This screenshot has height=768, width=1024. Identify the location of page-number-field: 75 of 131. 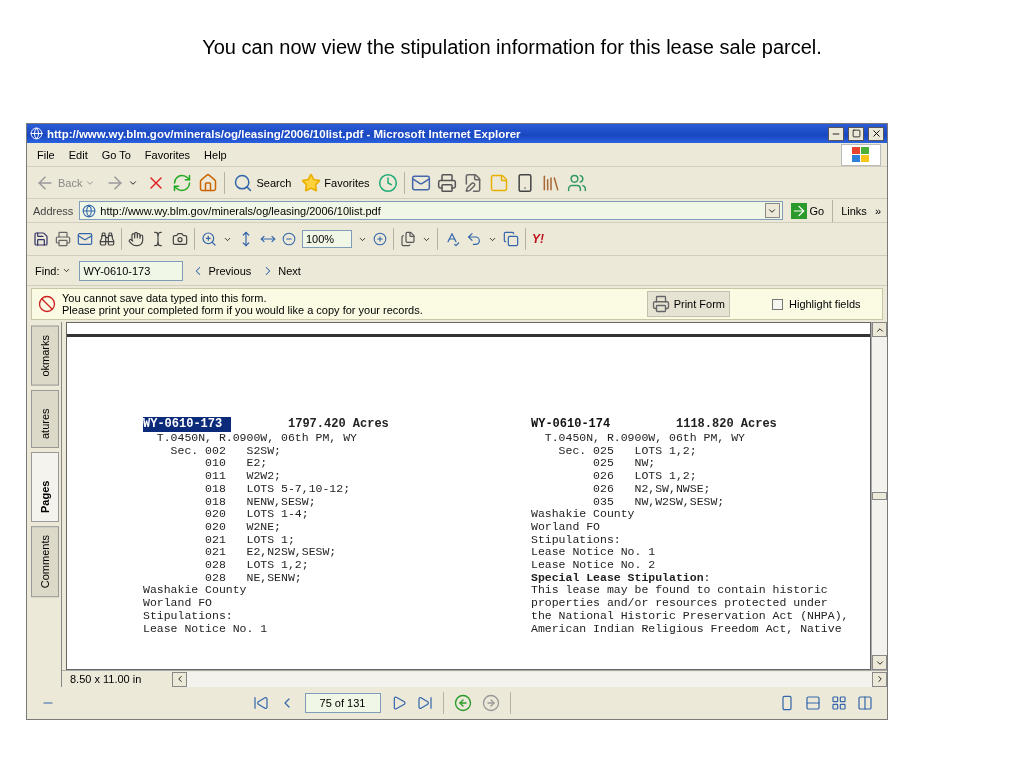
(342, 703).